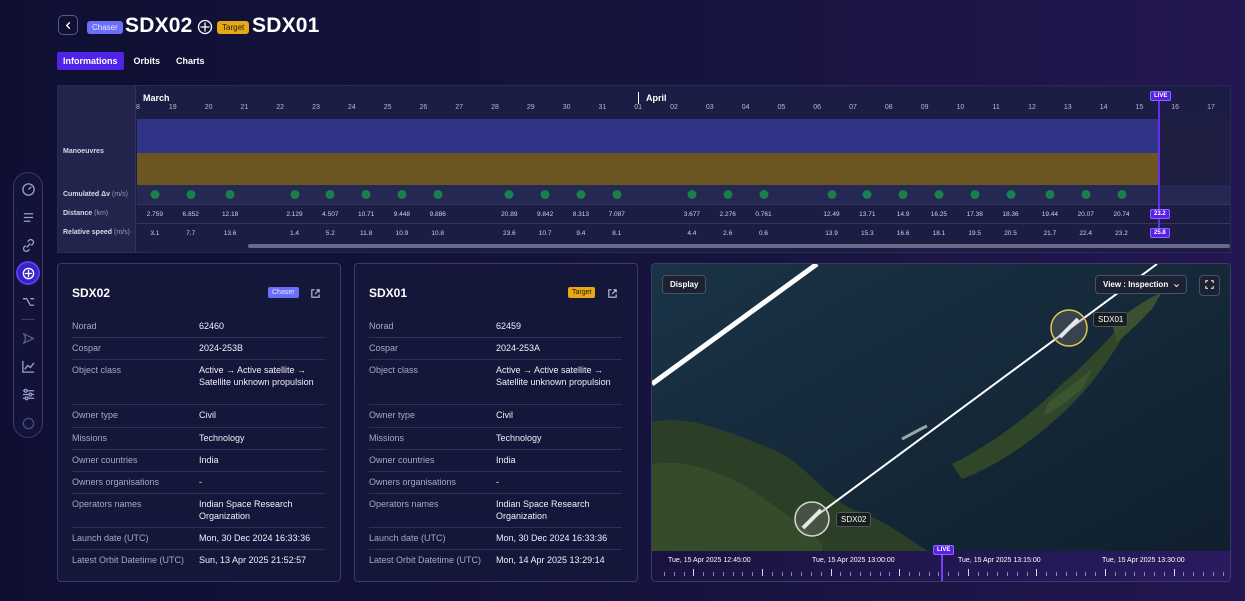 The width and height of the screenshot is (1245, 601). I want to click on info-value: India, so click(506, 460).